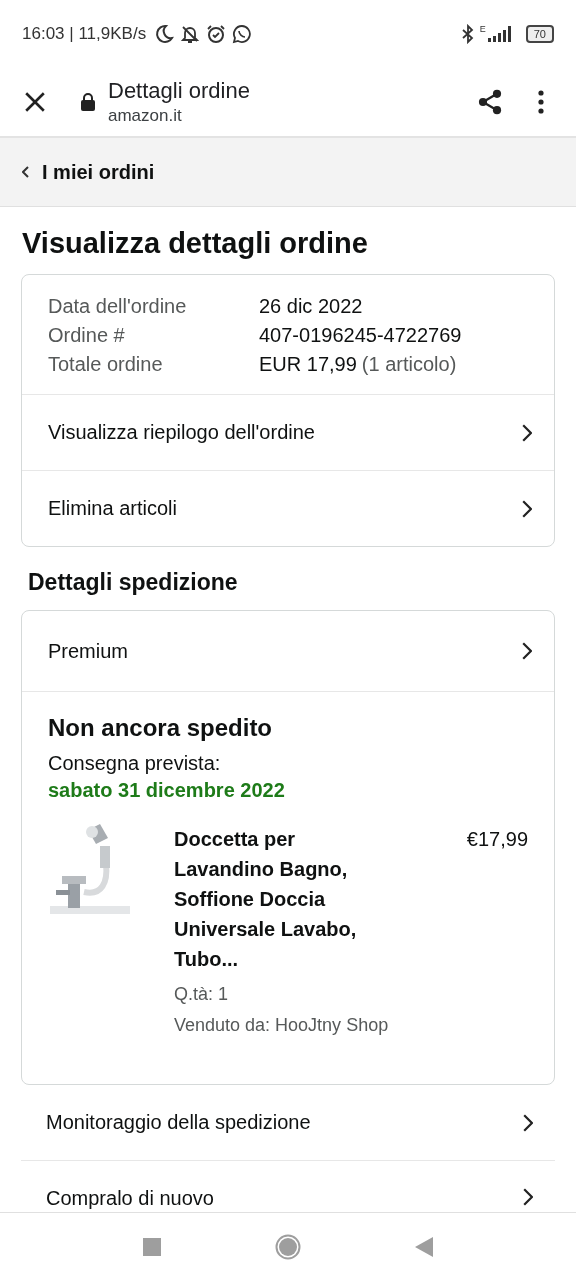  Describe the element at coordinates (288, 1186) in the screenshot. I see `action-link: Compralo di nuovo` at that location.